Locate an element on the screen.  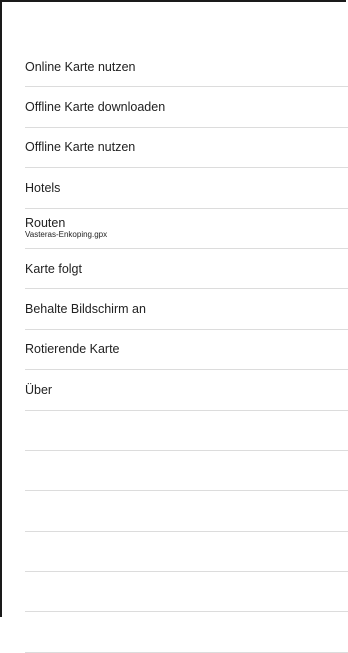
menu-item-label: Routen is located at coordinates (45, 223).